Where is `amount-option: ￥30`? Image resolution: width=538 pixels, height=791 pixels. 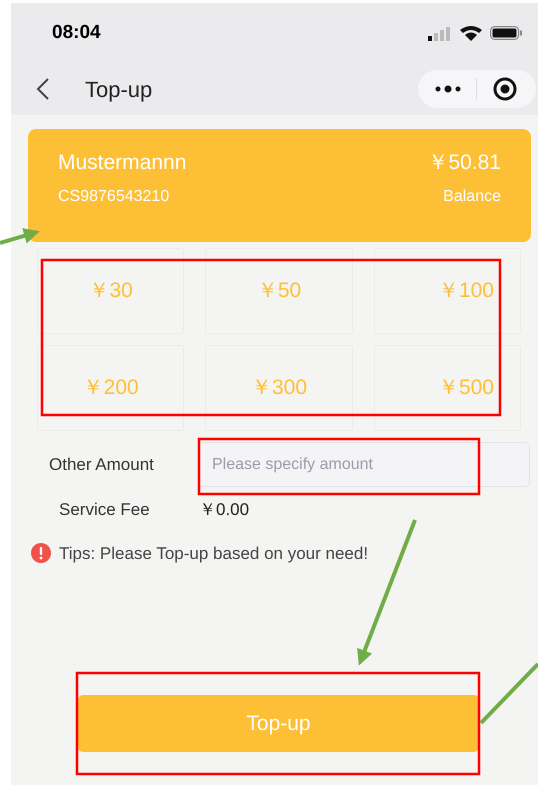 amount-option: ￥30 is located at coordinates (110, 291).